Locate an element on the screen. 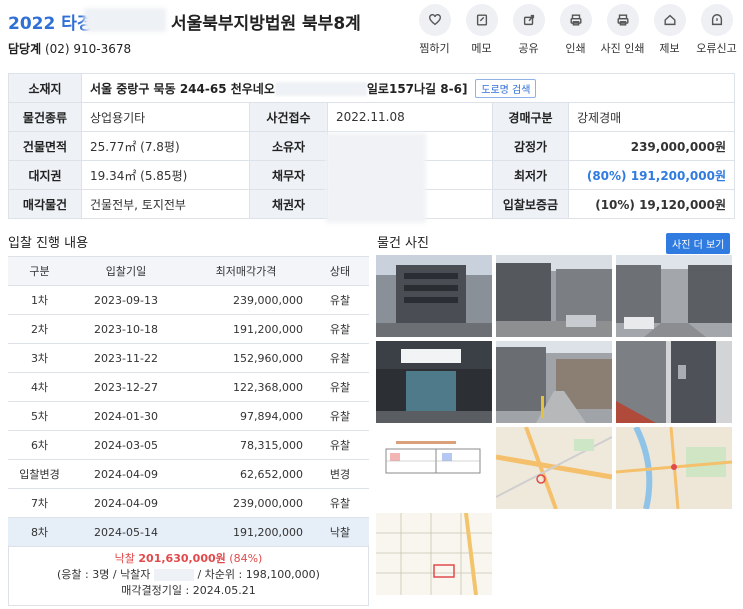 Image resolution: width=743 pixels, height=609 pixels. price: 191,200,000 is located at coordinates (246, 532).